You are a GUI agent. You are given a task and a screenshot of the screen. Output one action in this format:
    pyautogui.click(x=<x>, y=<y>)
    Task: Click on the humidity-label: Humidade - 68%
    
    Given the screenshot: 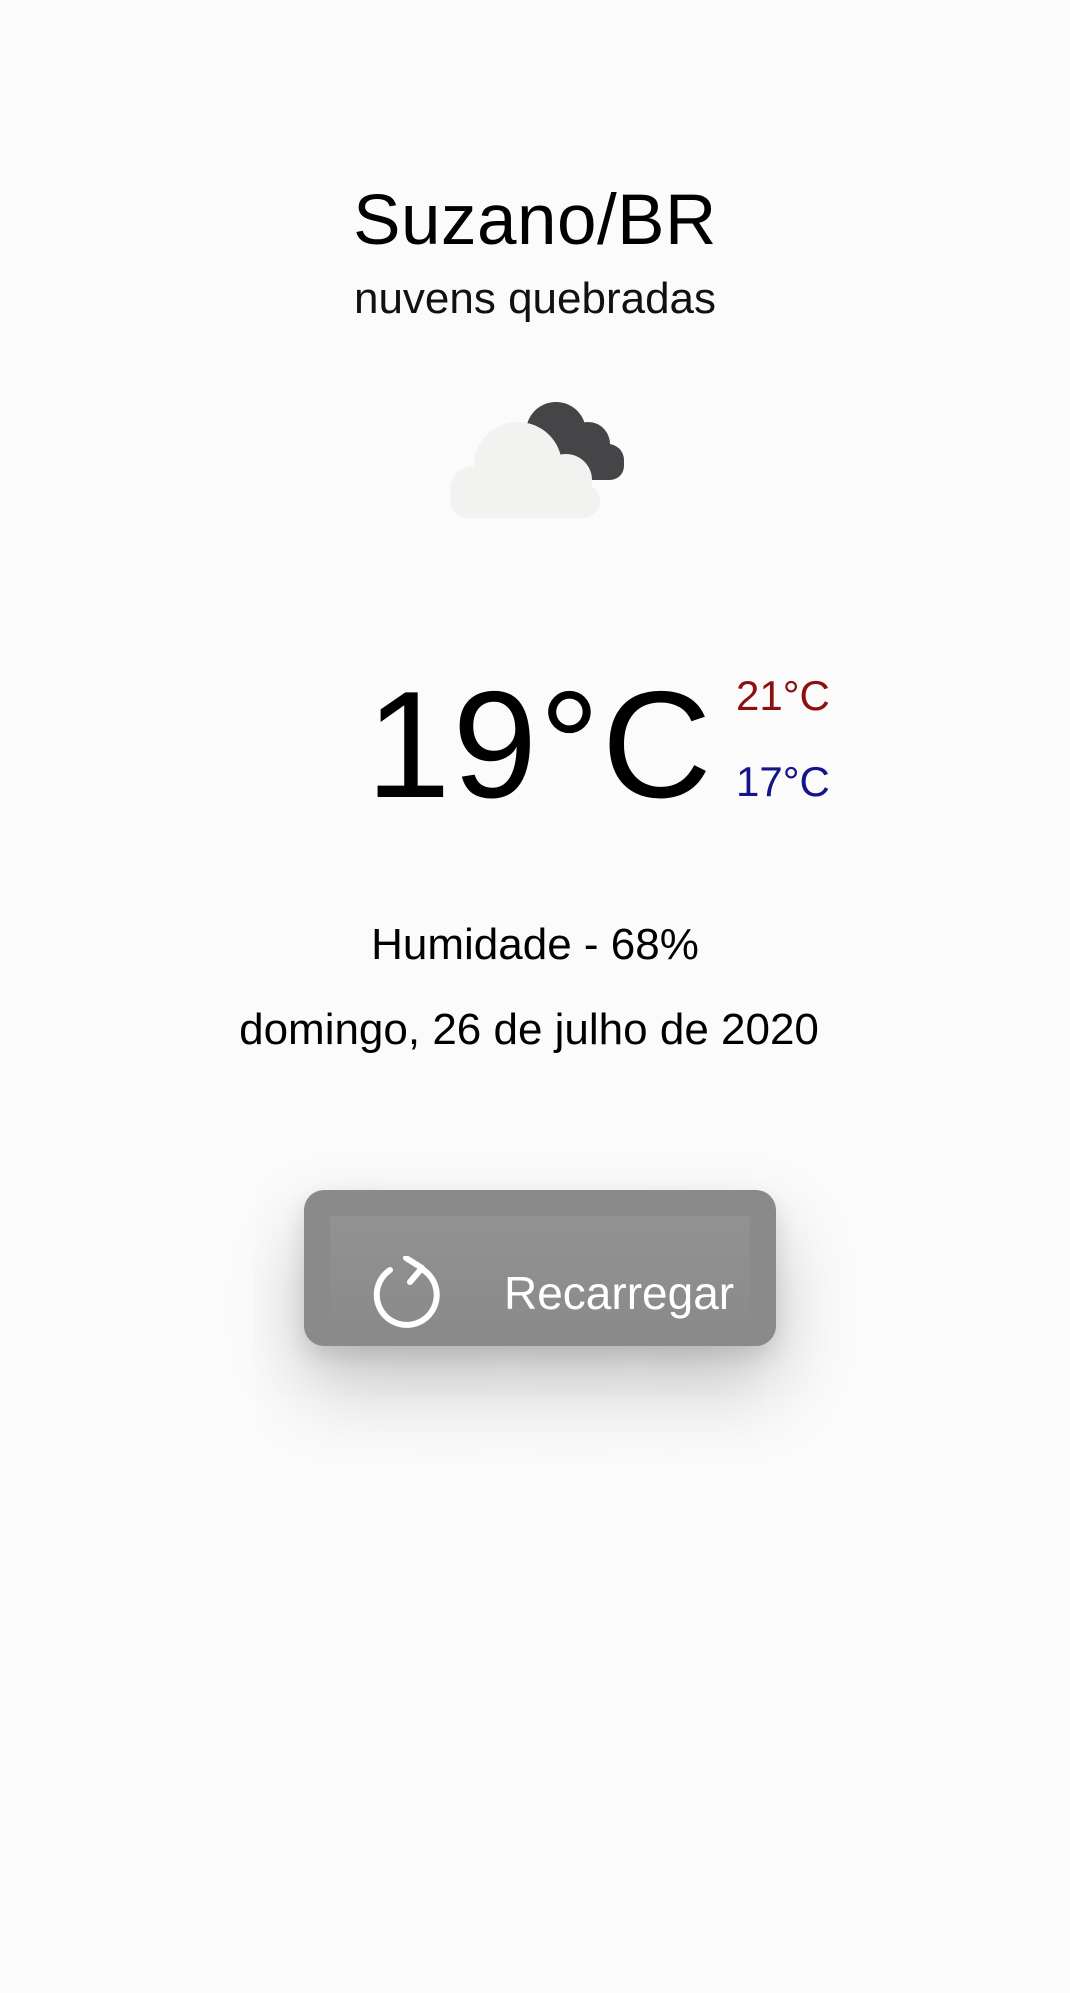 What is the action you would take?
    pyautogui.click(x=535, y=944)
    